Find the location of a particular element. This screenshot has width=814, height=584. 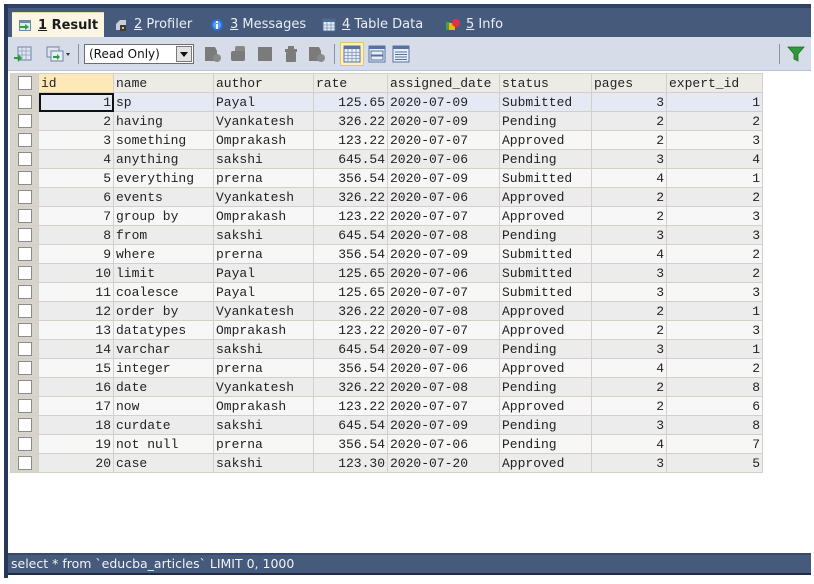

column-header-rate: rate is located at coordinates (350, 83).